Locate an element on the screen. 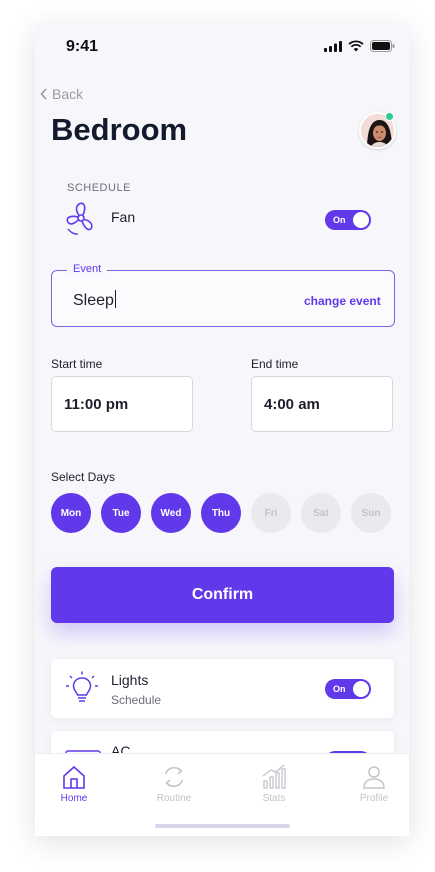 The image size is (435, 872). fan-icon is located at coordinates (79, 218).